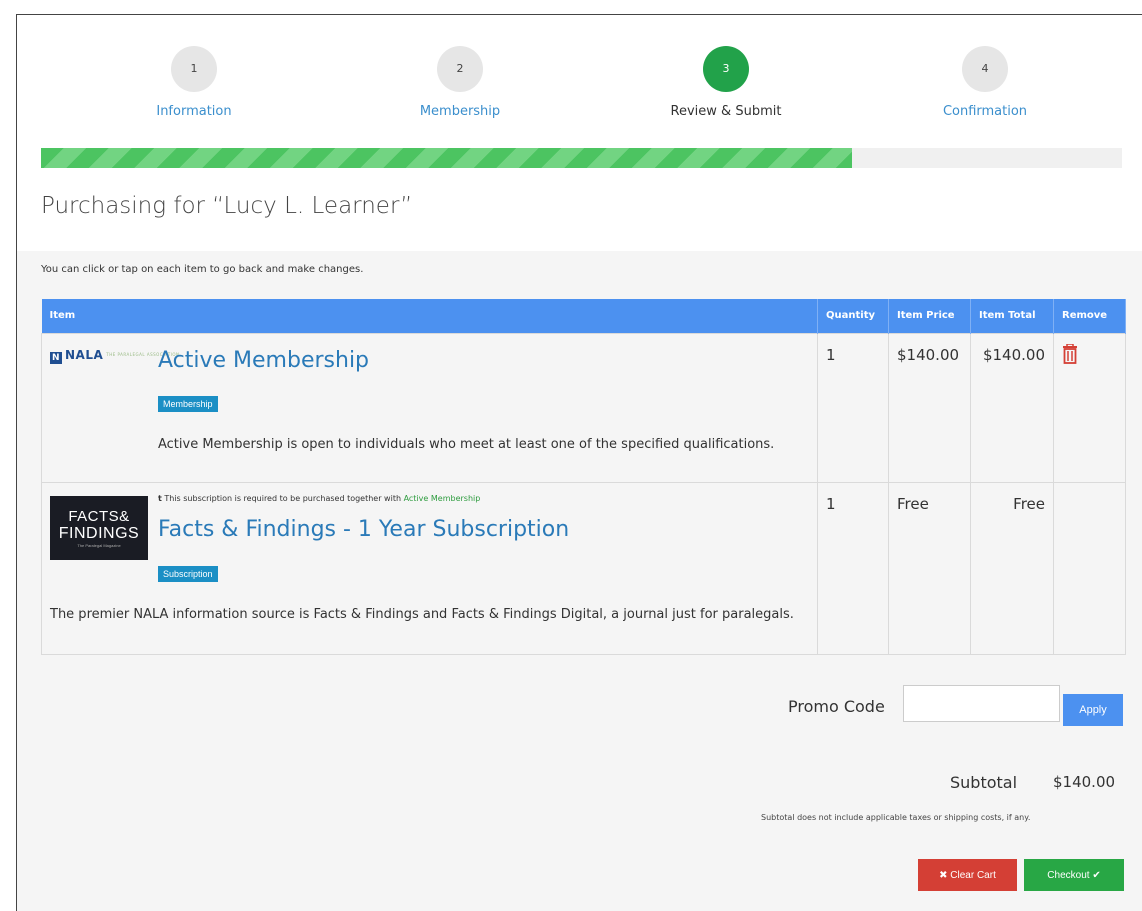 The image size is (1142, 911). What do you see at coordinates (194, 69) in the screenshot?
I see `step-number: 1` at bounding box center [194, 69].